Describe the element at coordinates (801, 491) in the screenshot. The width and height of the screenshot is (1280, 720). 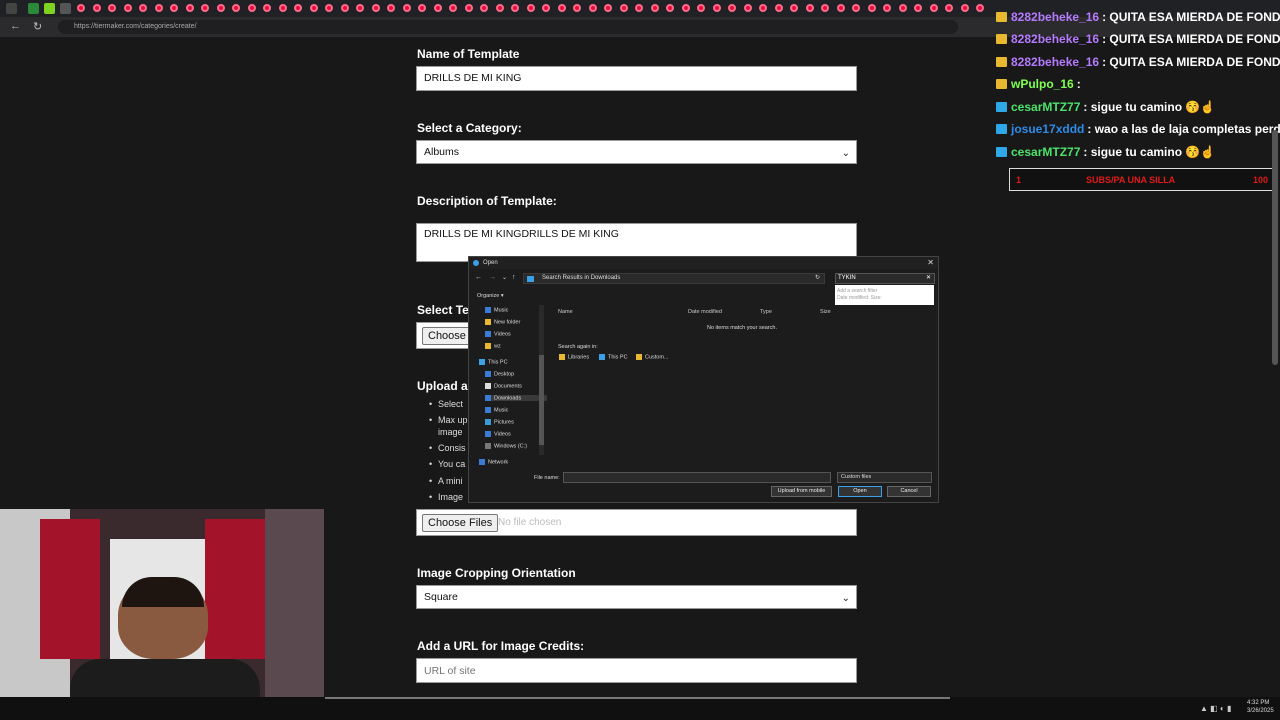
I see `upload-from-mobile-button: Upload from mobile` at that location.